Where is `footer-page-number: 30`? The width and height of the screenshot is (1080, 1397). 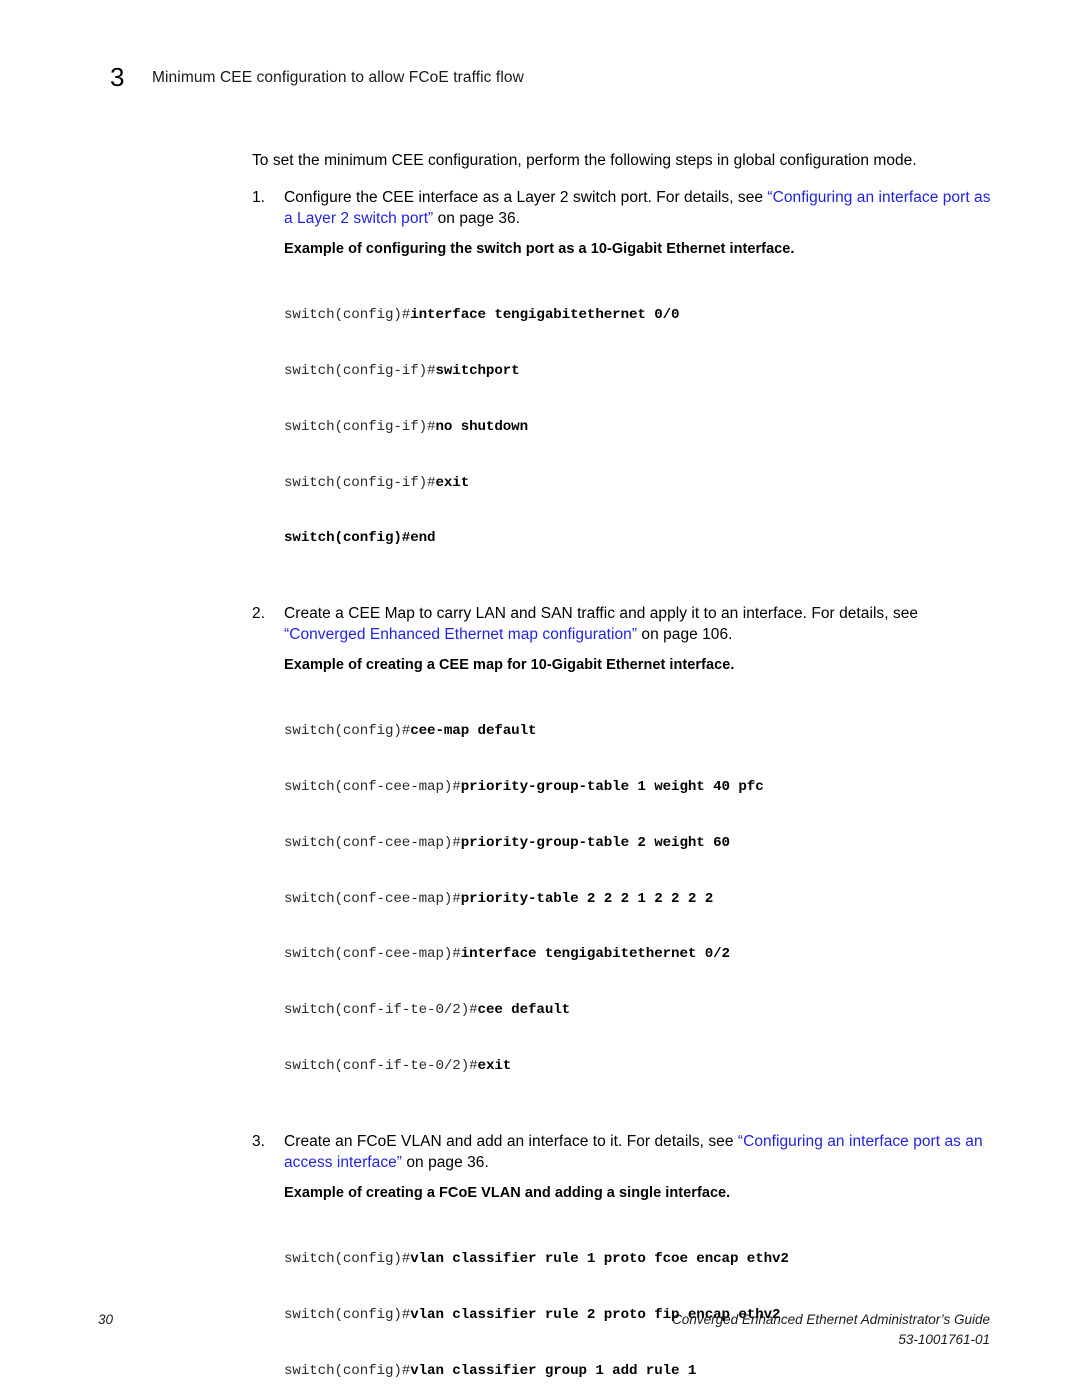
footer-page-number: 30 is located at coordinates (106, 1319).